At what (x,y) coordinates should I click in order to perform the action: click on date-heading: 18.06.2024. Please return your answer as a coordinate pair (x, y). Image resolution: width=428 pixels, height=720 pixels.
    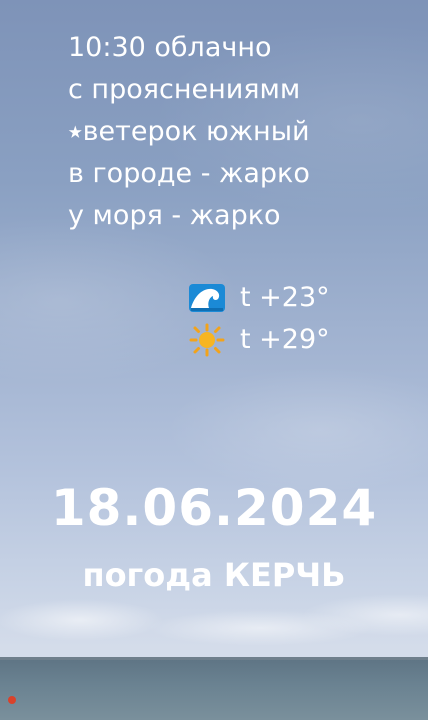
    Looking at the image, I should click on (214, 508).